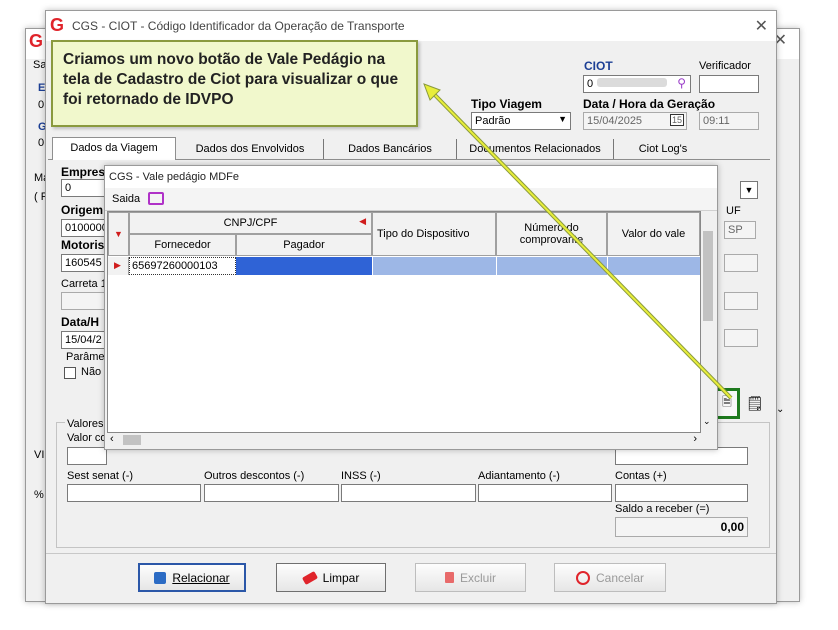 The image size is (838, 630). Describe the element at coordinates (641, 476) in the screenshot. I see `contas-label: Contas (+)` at that location.